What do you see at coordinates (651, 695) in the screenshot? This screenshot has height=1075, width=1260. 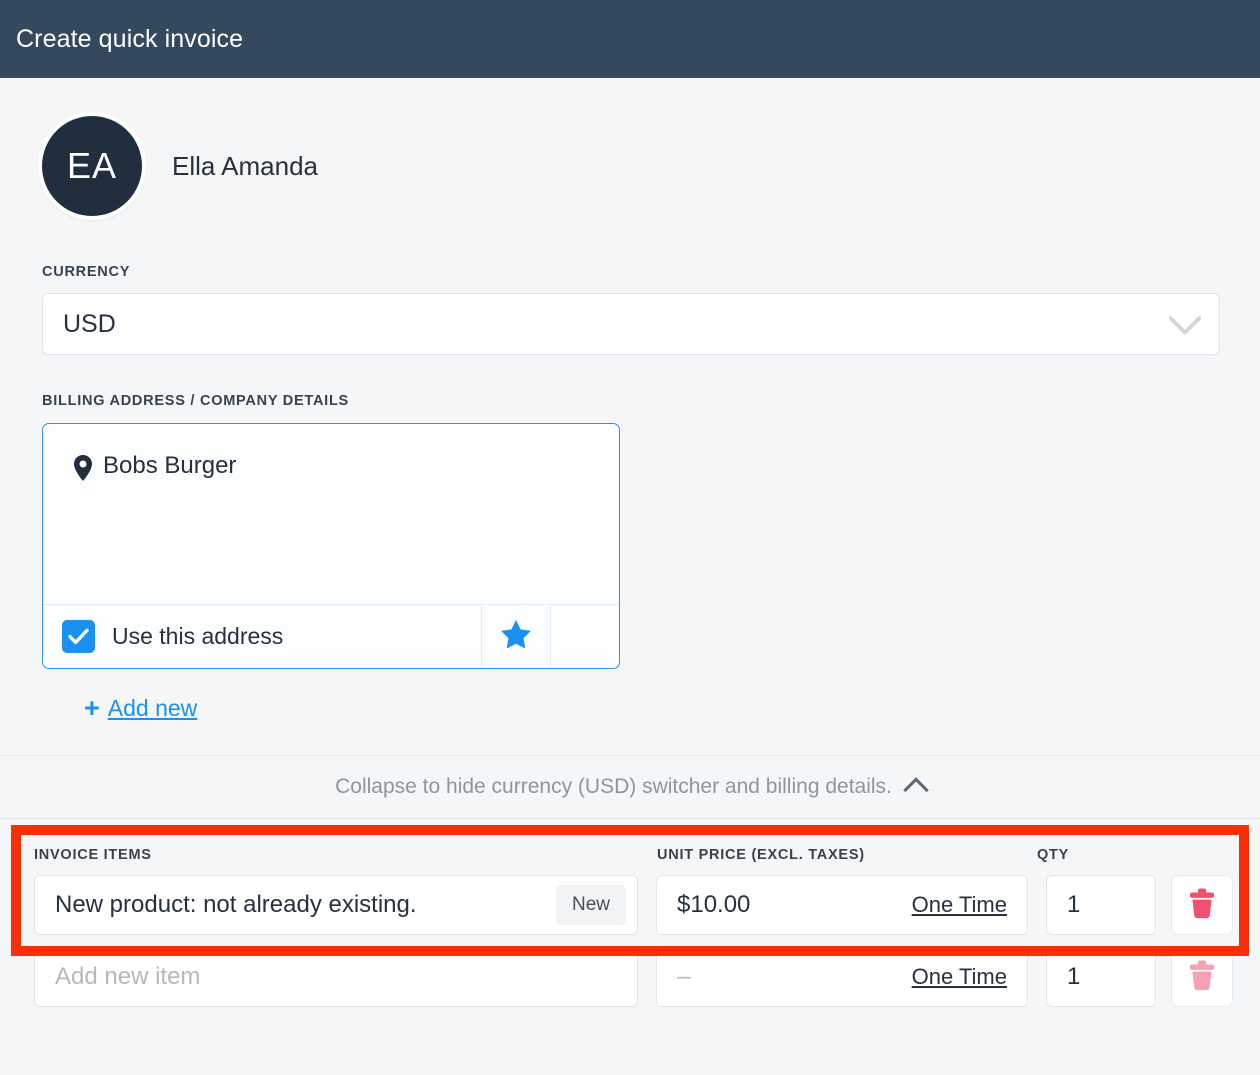 I see `add-new-address-row: + Add new` at bounding box center [651, 695].